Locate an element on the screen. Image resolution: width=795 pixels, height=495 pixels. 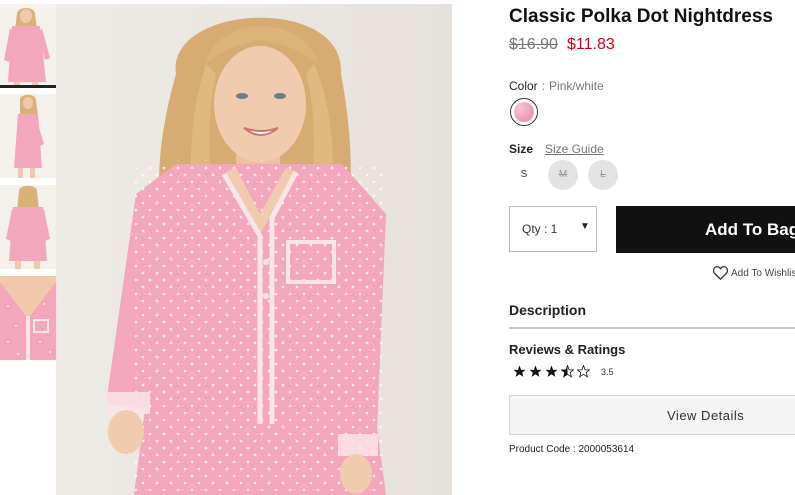
thumbnail-model-back is located at coordinates (28, 227).